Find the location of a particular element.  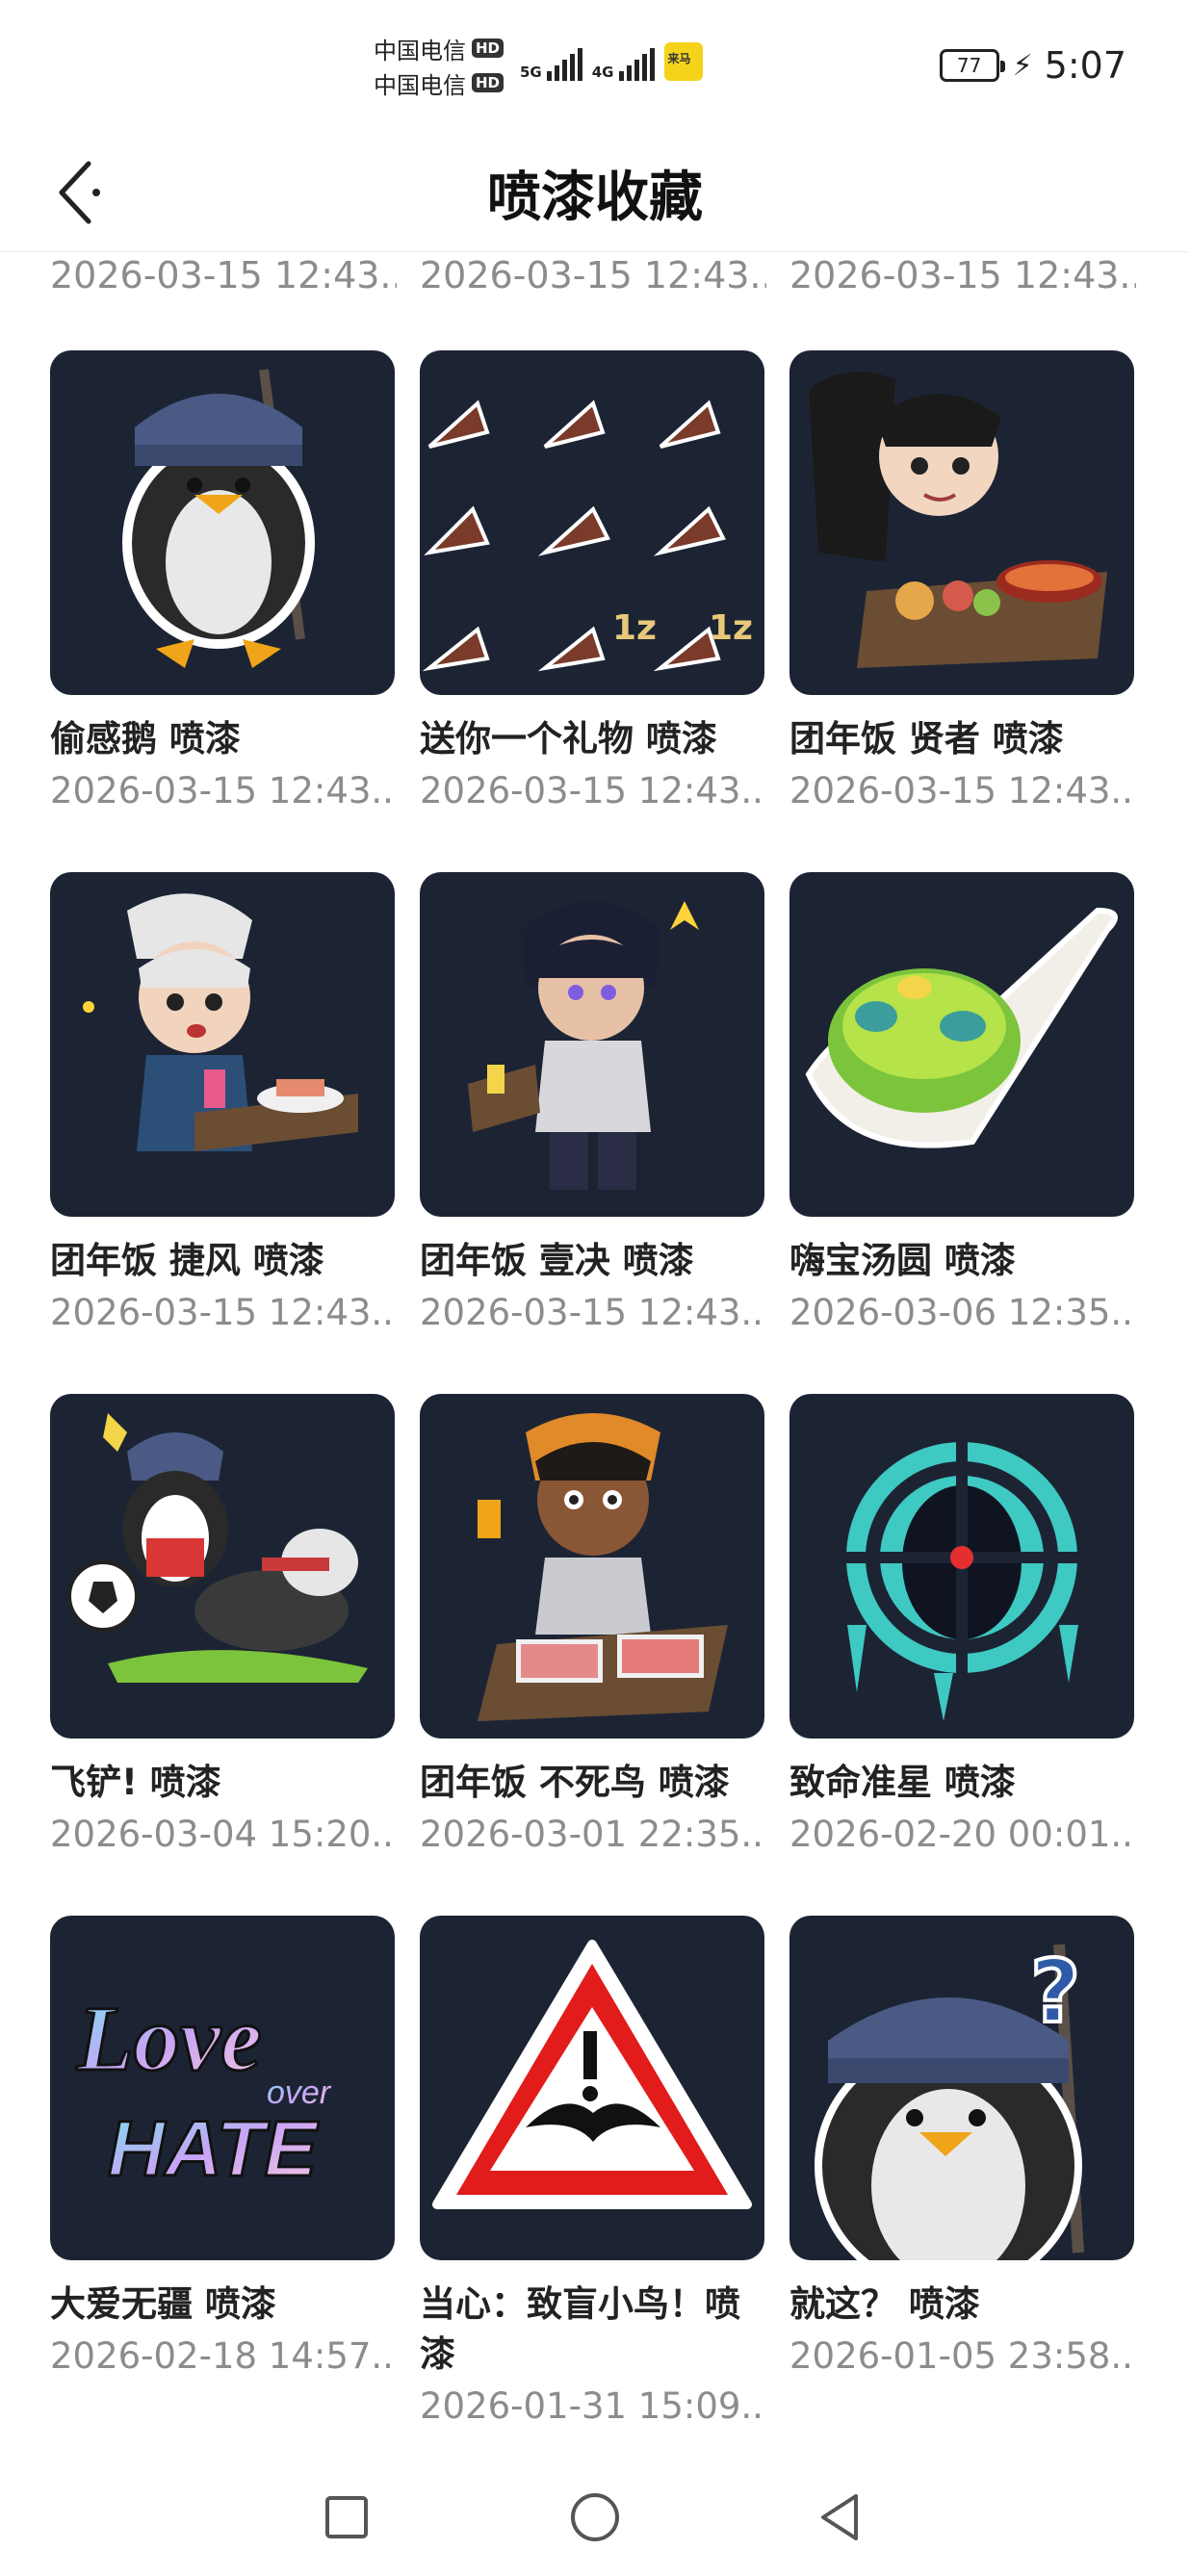

cones-icon: 1z 1z is located at coordinates (588, 535).